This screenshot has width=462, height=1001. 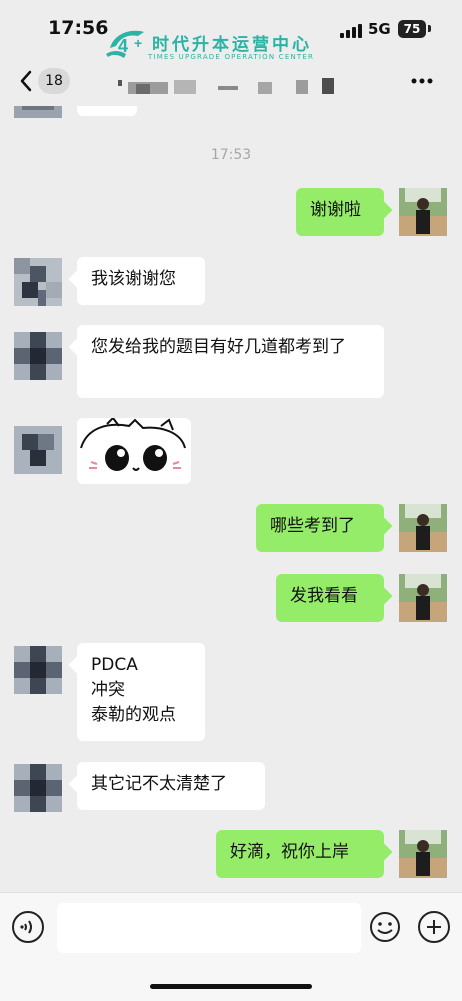 I want to click on message-bubble-incoming: PDCA 冲突 泰勒的观点, so click(x=141, y=692).